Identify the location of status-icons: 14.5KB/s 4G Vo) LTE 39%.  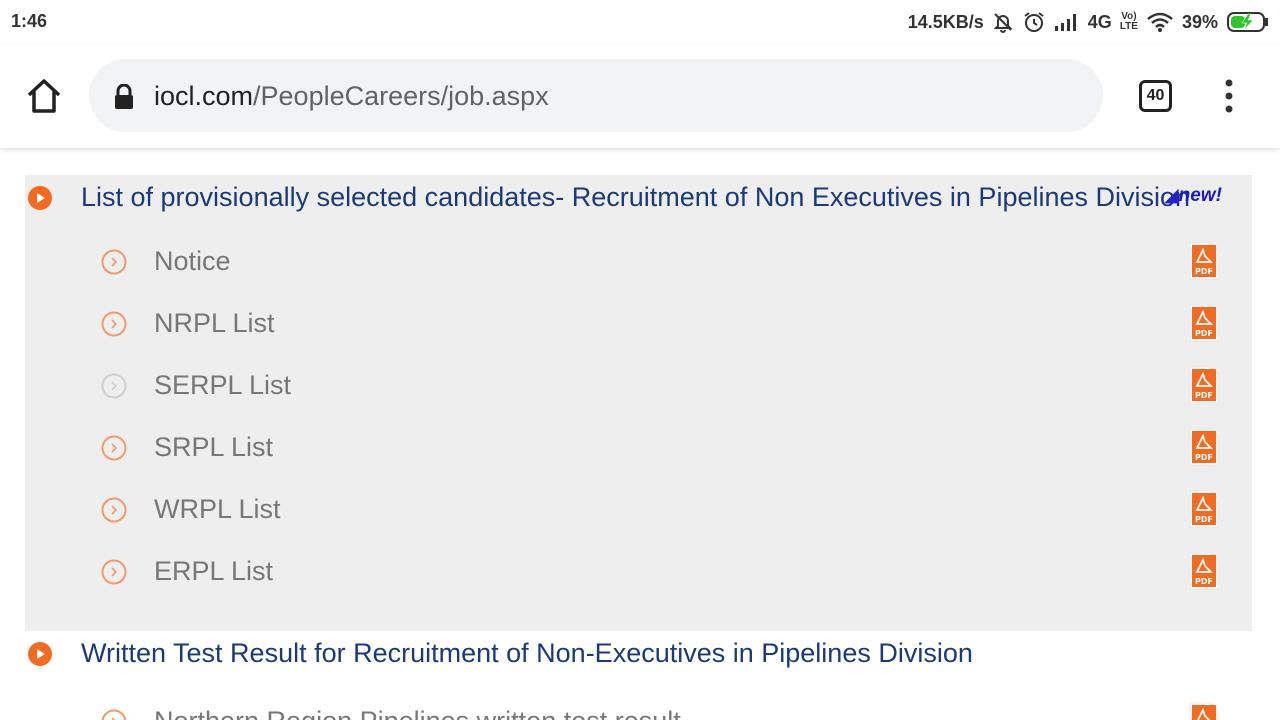
(1089, 22).